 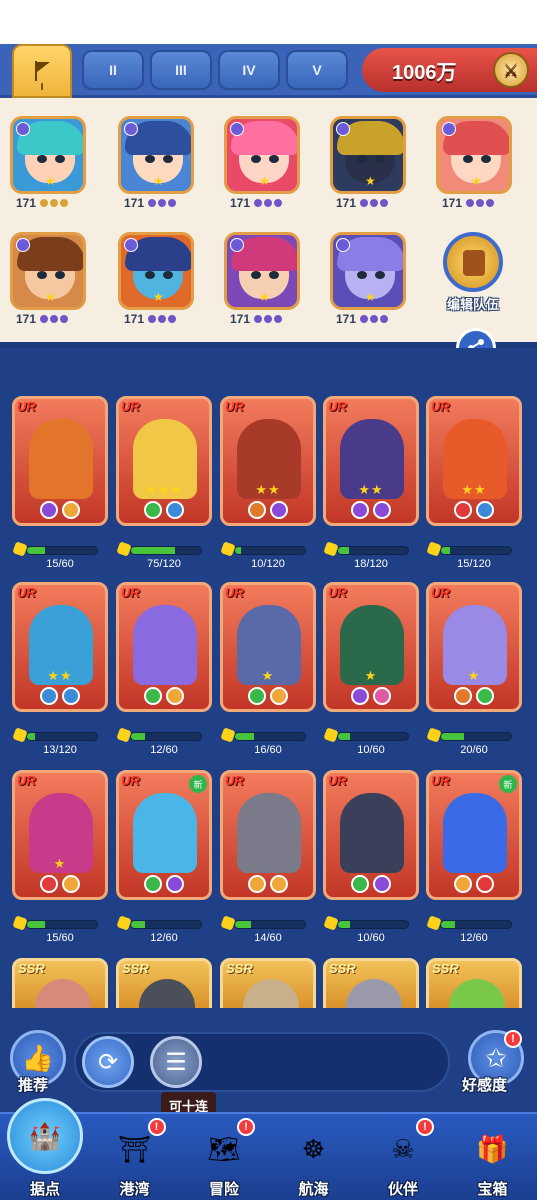 What do you see at coordinates (314, 1157) in the screenshot?
I see `nav-item-helm: ☸ 航海` at bounding box center [314, 1157].